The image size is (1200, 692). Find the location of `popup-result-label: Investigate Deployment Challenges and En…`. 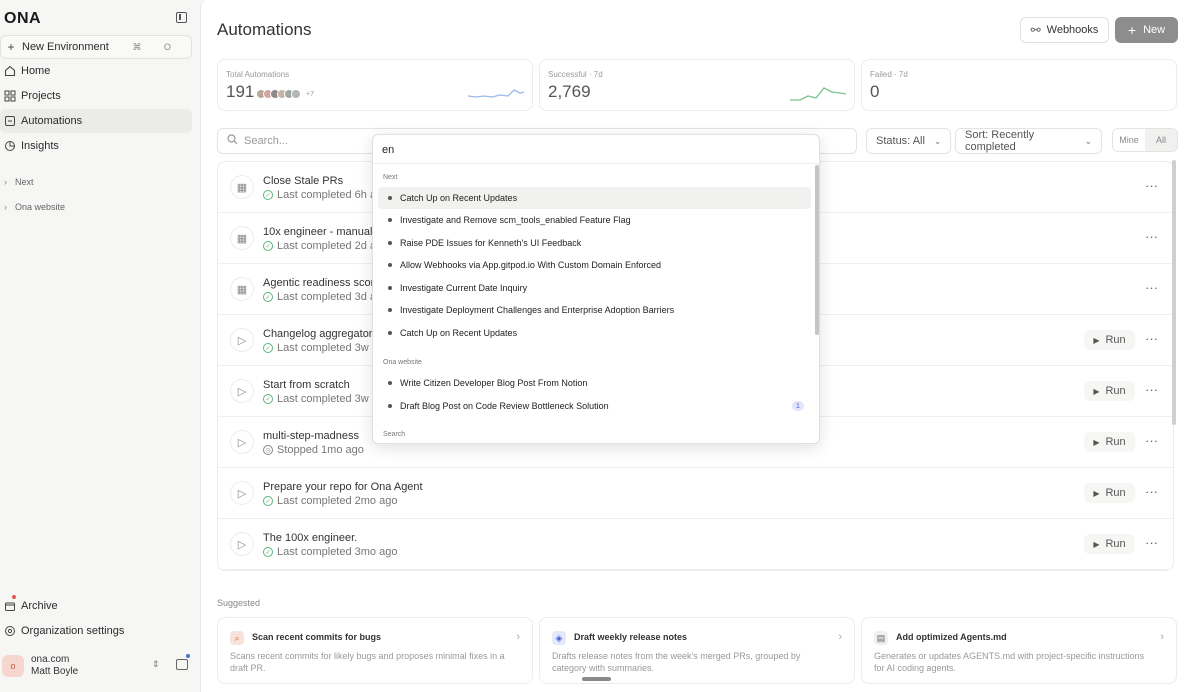

popup-result-label: Investigate Deployment Challenges and En… is located at coordinates (537, 310).